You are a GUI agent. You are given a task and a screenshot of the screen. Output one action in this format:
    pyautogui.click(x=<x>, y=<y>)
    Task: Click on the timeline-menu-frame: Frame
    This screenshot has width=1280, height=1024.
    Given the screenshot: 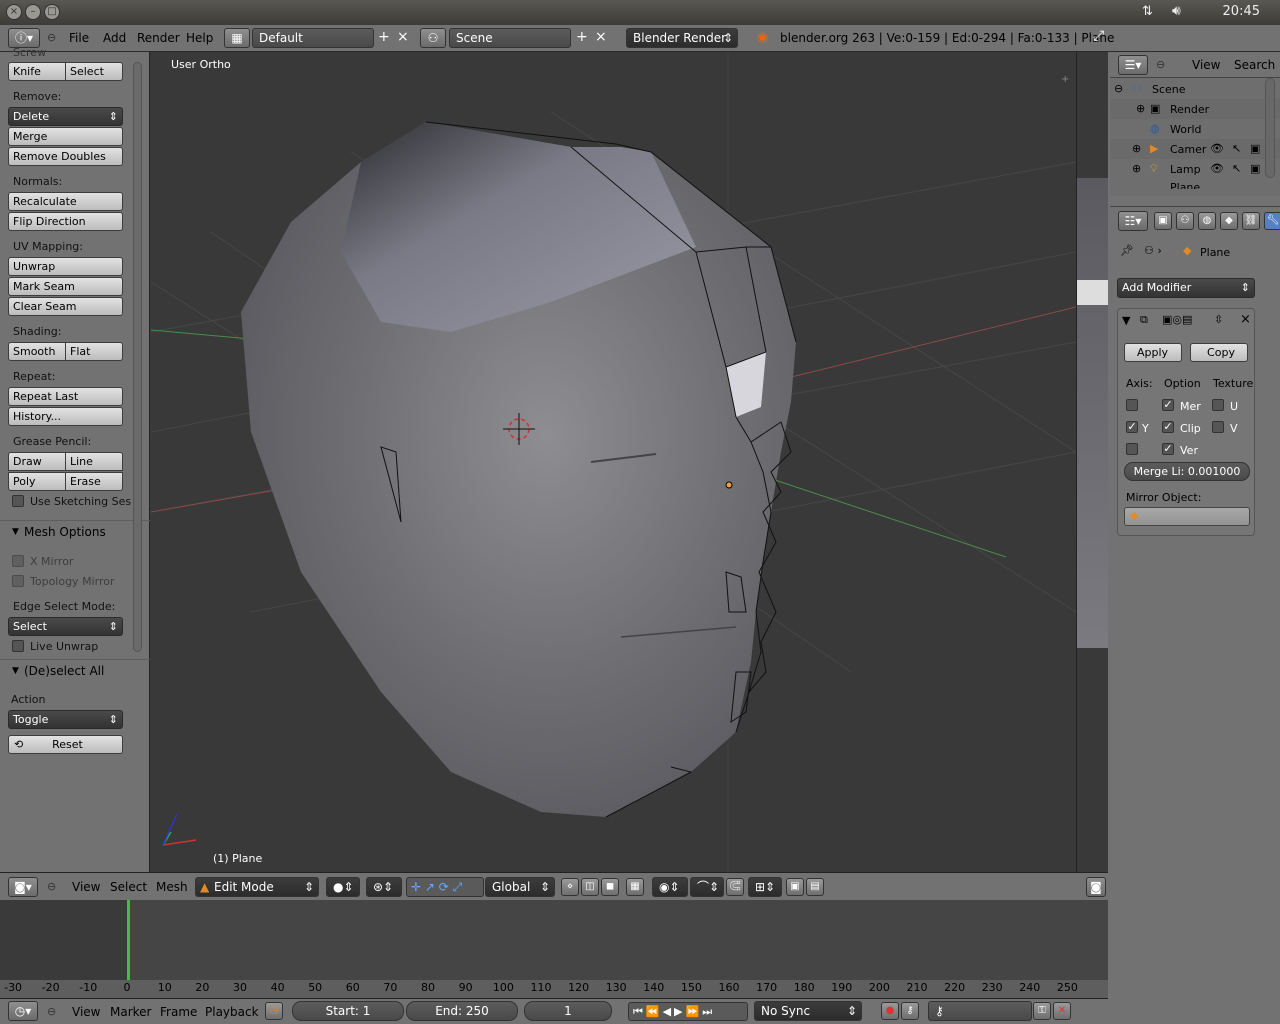 What is the action you would take?
    pyautogui.click(x=178, y=1012)
    